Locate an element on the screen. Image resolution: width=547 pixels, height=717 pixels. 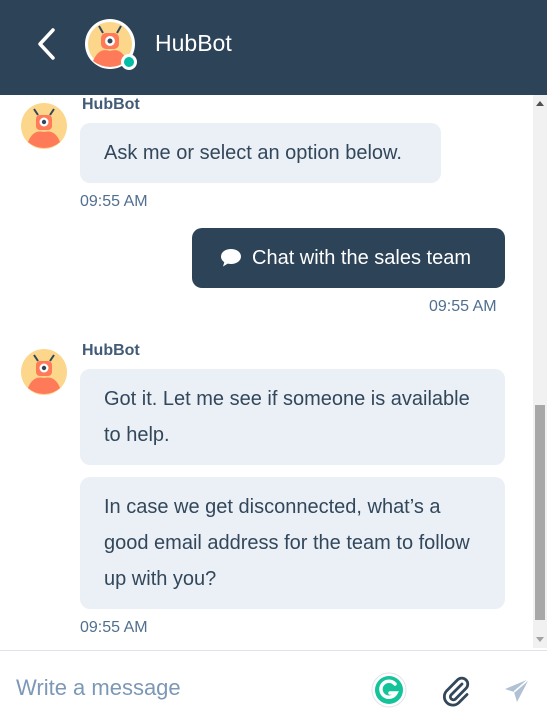
send-icon is located at coordinates (517, 691).